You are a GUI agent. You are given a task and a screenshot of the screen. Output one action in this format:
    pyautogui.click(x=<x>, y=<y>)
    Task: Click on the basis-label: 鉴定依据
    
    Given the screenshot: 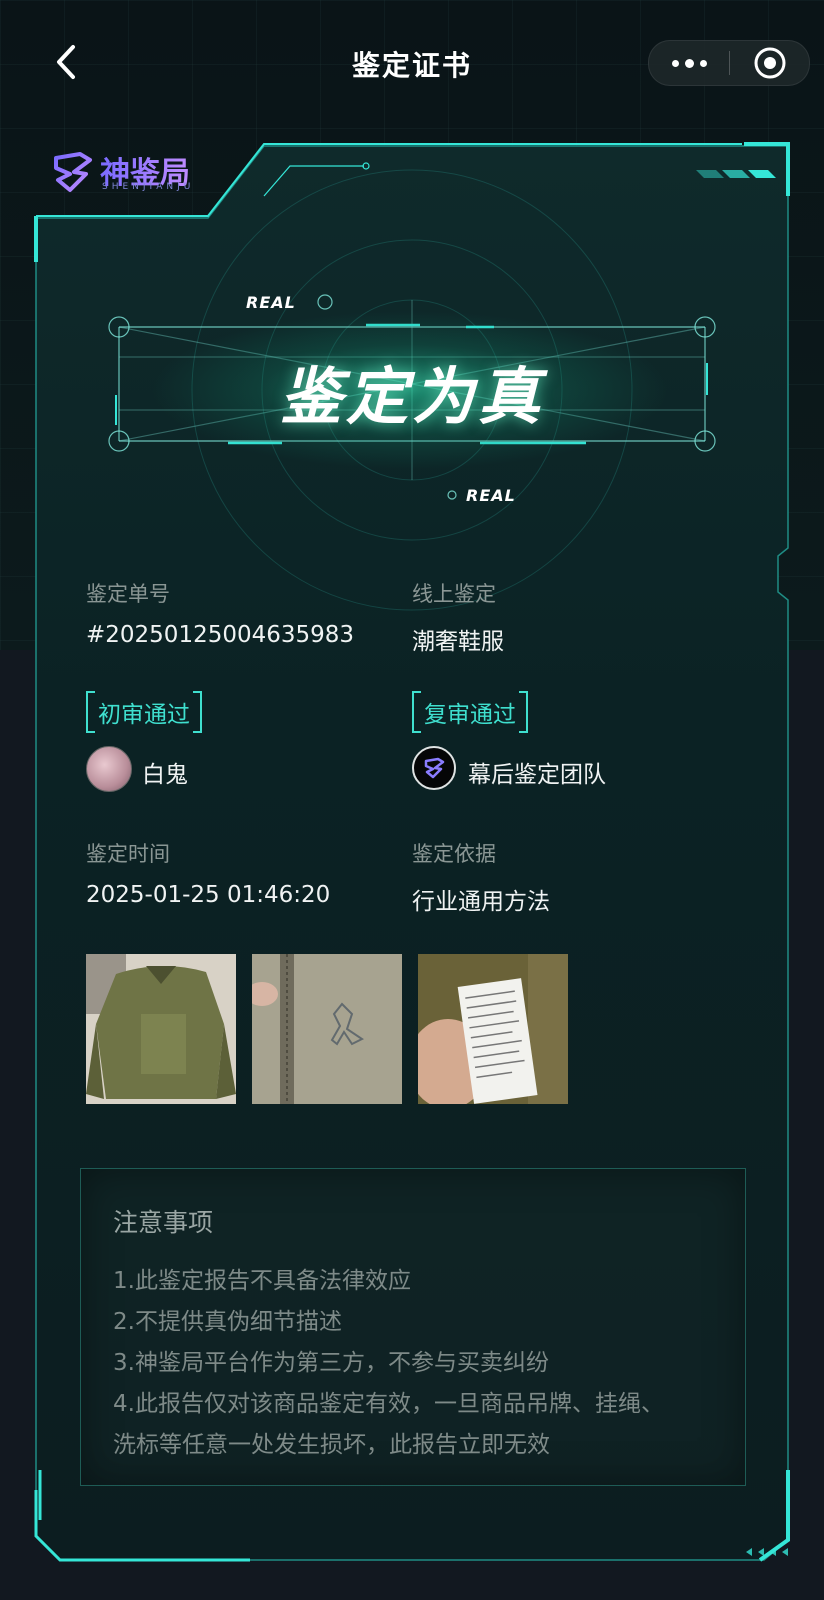 What is the action you would take?
    pyautogui.click(x=454, y=854)
    